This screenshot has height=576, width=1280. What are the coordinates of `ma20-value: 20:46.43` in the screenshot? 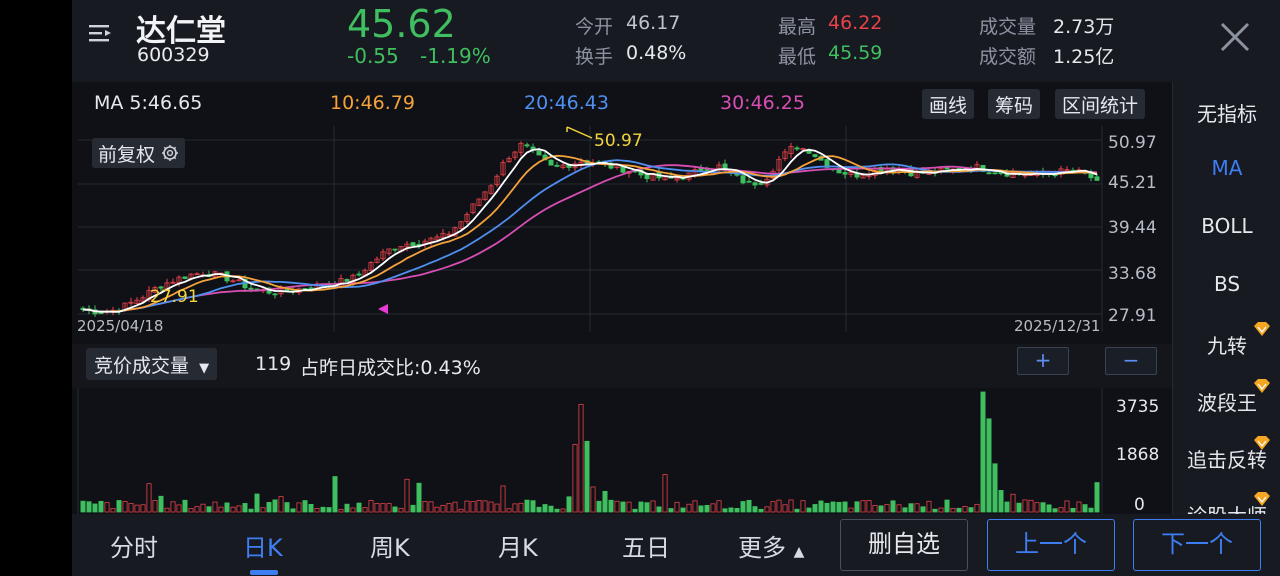 It's located at (566, 103).